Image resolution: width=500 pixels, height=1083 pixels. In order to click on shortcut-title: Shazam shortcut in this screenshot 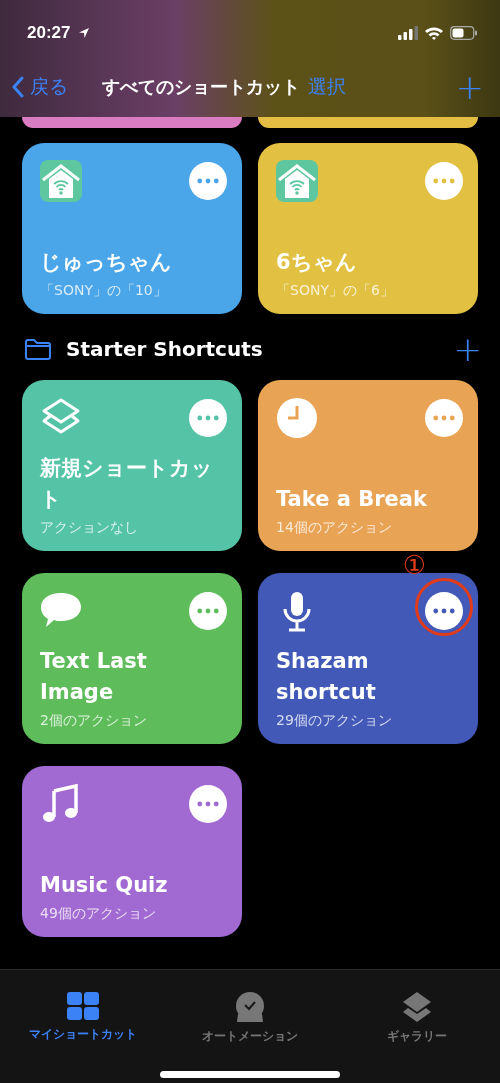, I will do `click(326, 677)`.